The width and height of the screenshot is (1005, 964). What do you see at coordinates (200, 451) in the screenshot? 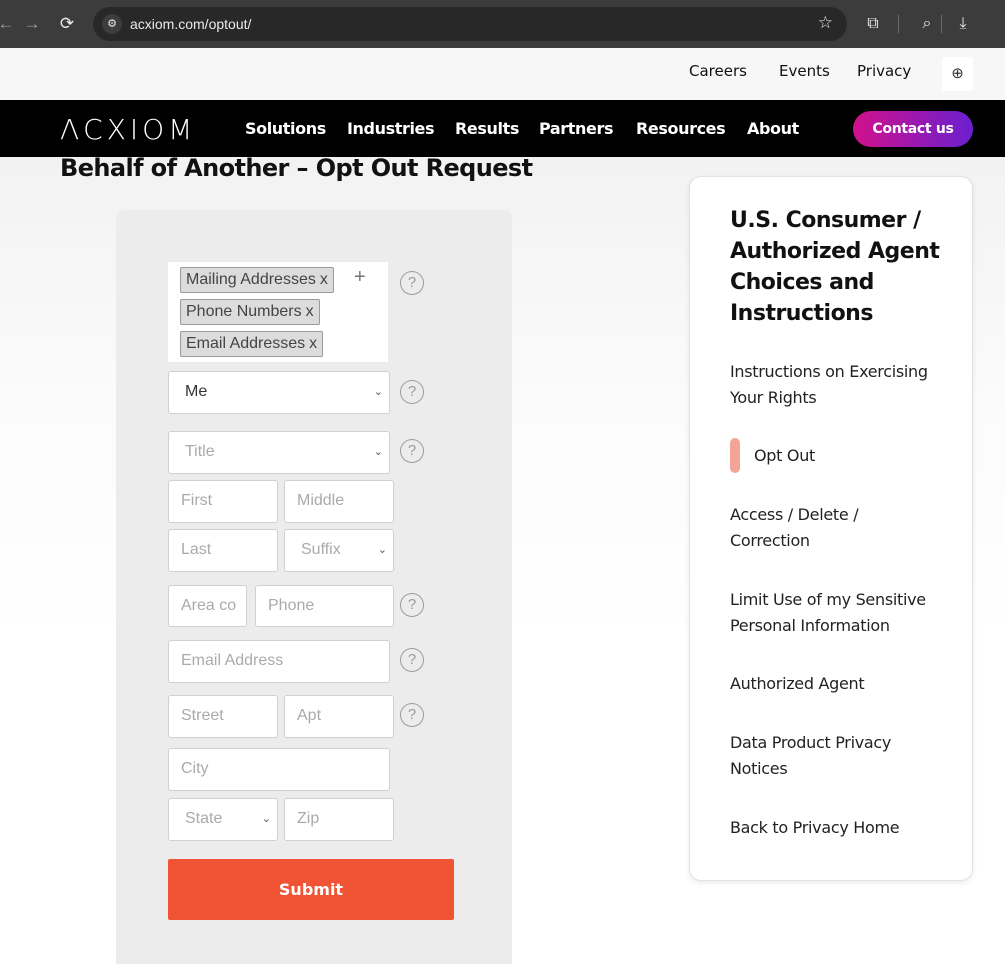
I see `title-select-value: Title` at bounding box center [200, 451].